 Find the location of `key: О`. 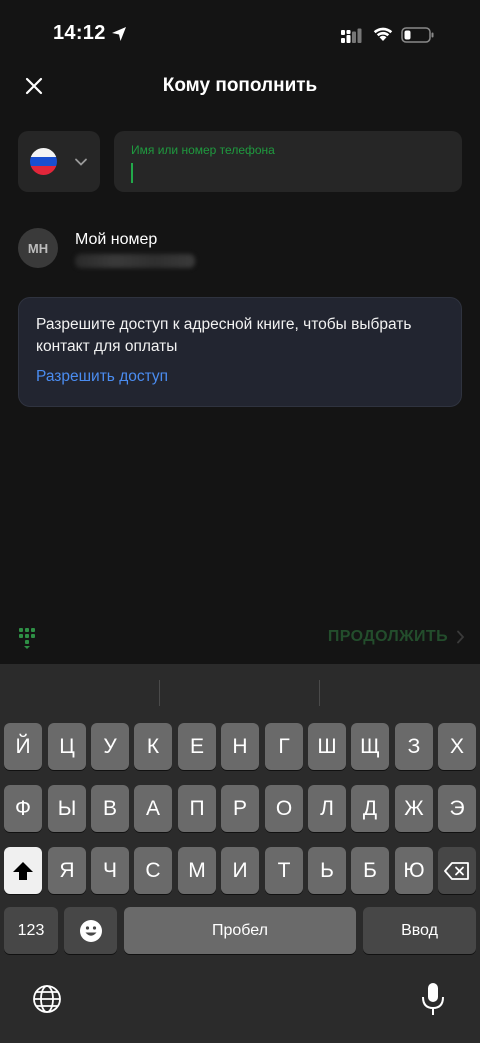

key: О is located at coordinates (284, 808).